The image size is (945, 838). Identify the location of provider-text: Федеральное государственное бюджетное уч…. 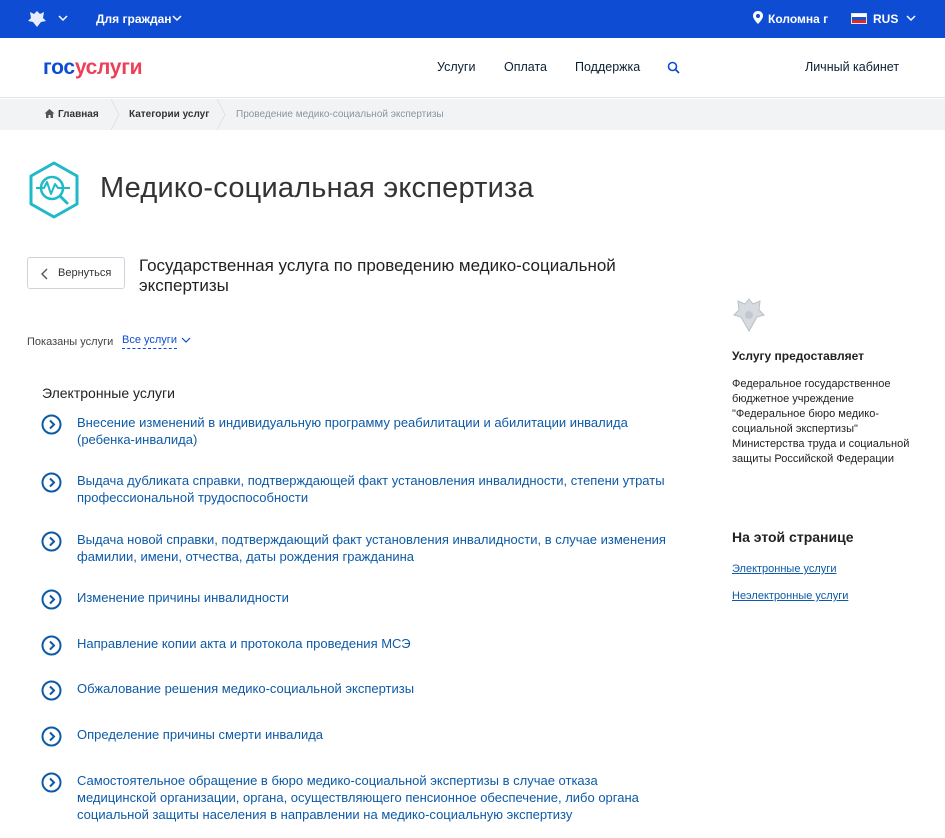
(821, 421).